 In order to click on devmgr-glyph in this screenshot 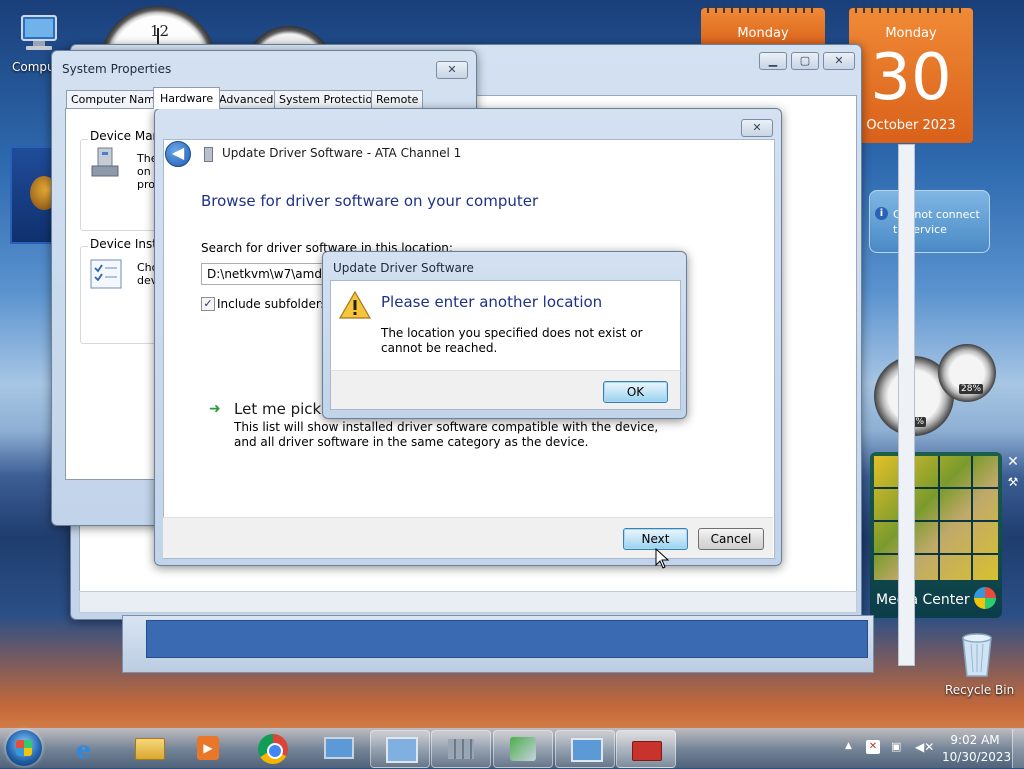, I will do `click(461, 749)`.